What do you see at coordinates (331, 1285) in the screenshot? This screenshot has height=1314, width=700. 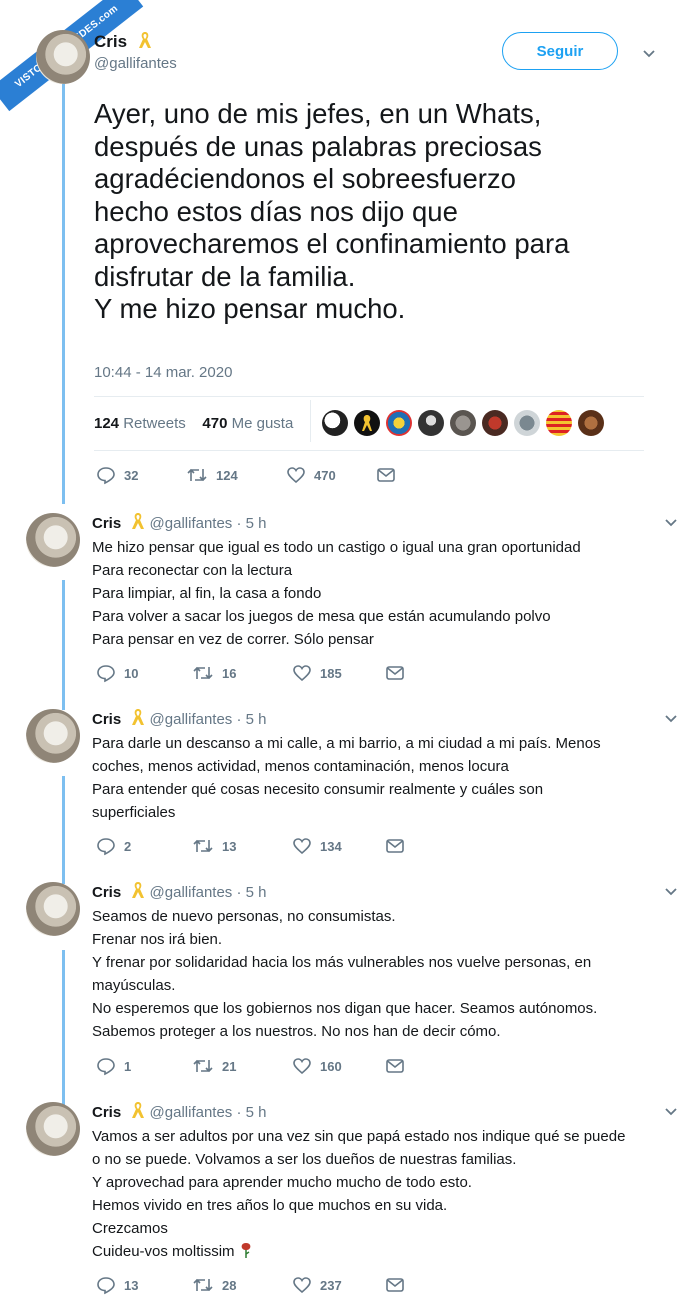 I see `like-count: 237` at bounding box center [331, 1285].